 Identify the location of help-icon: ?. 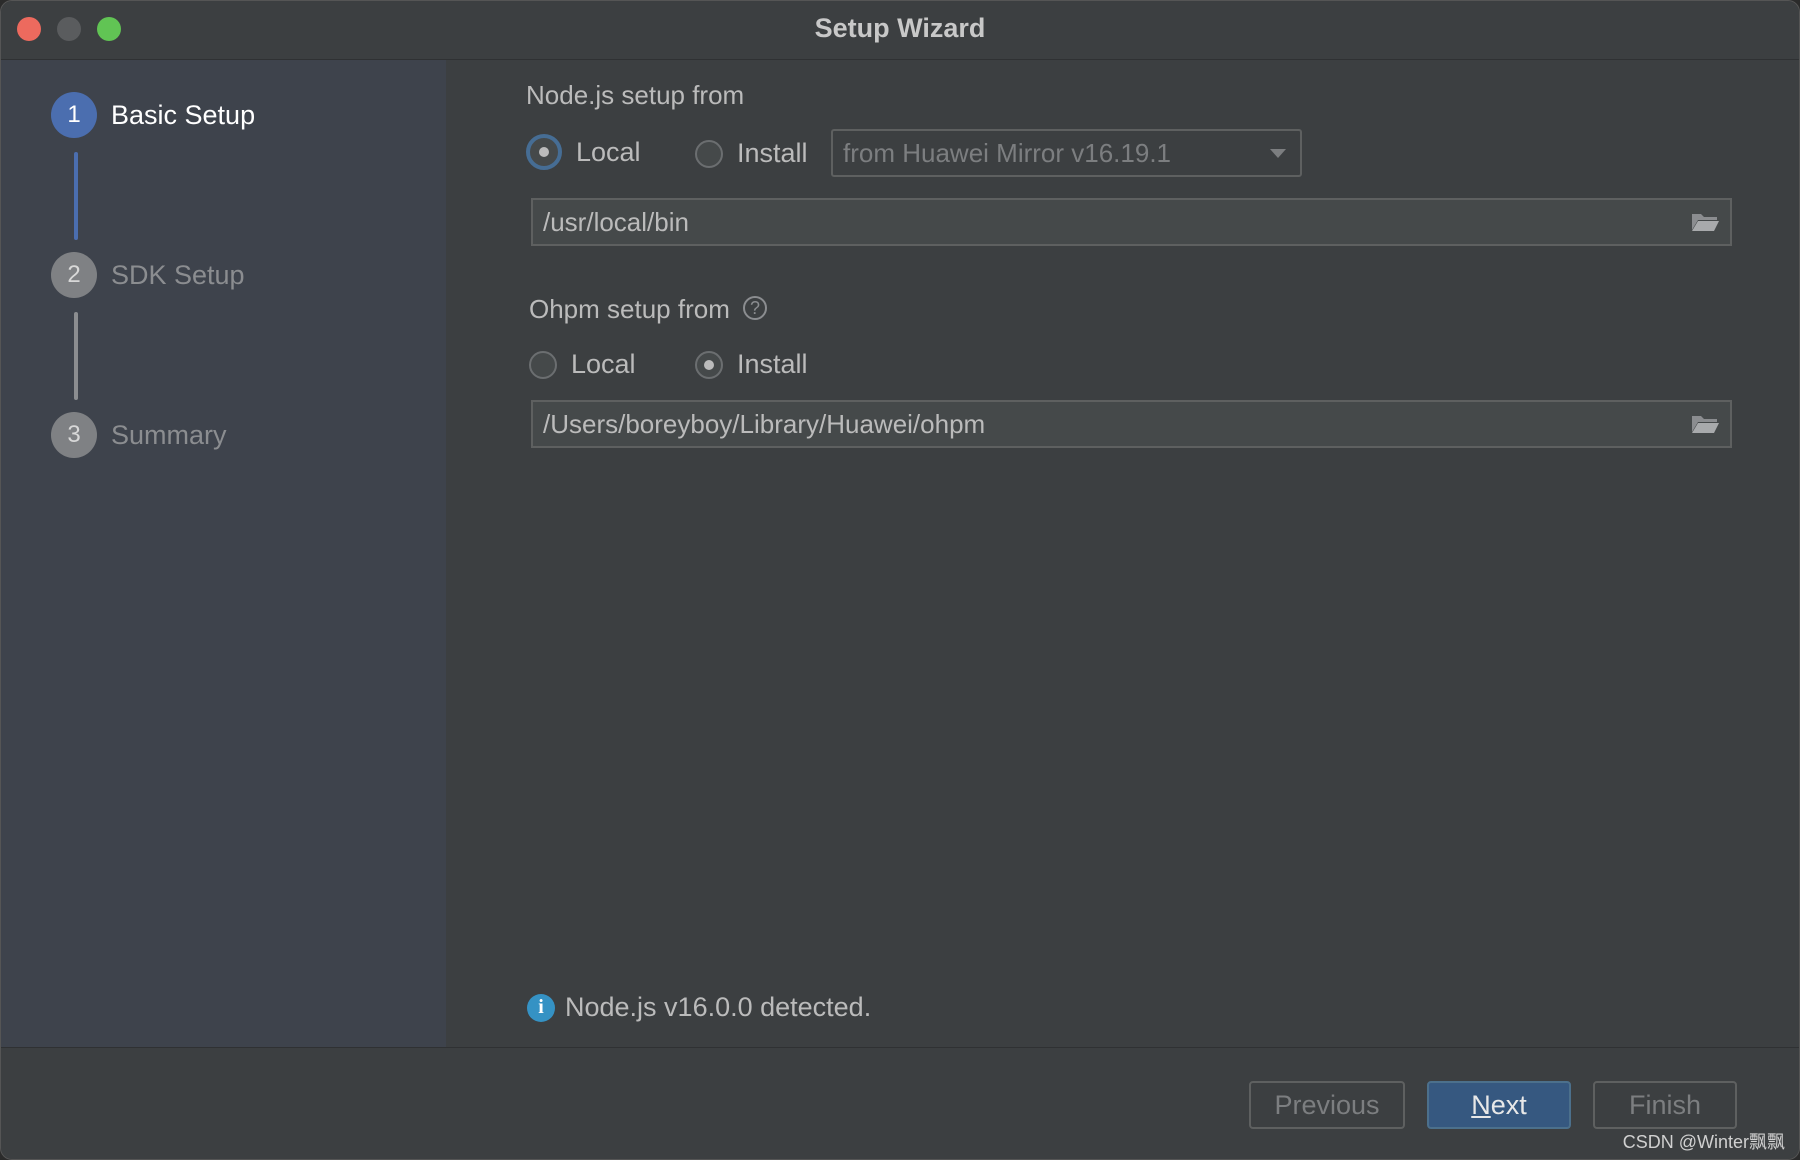
(755, 308).